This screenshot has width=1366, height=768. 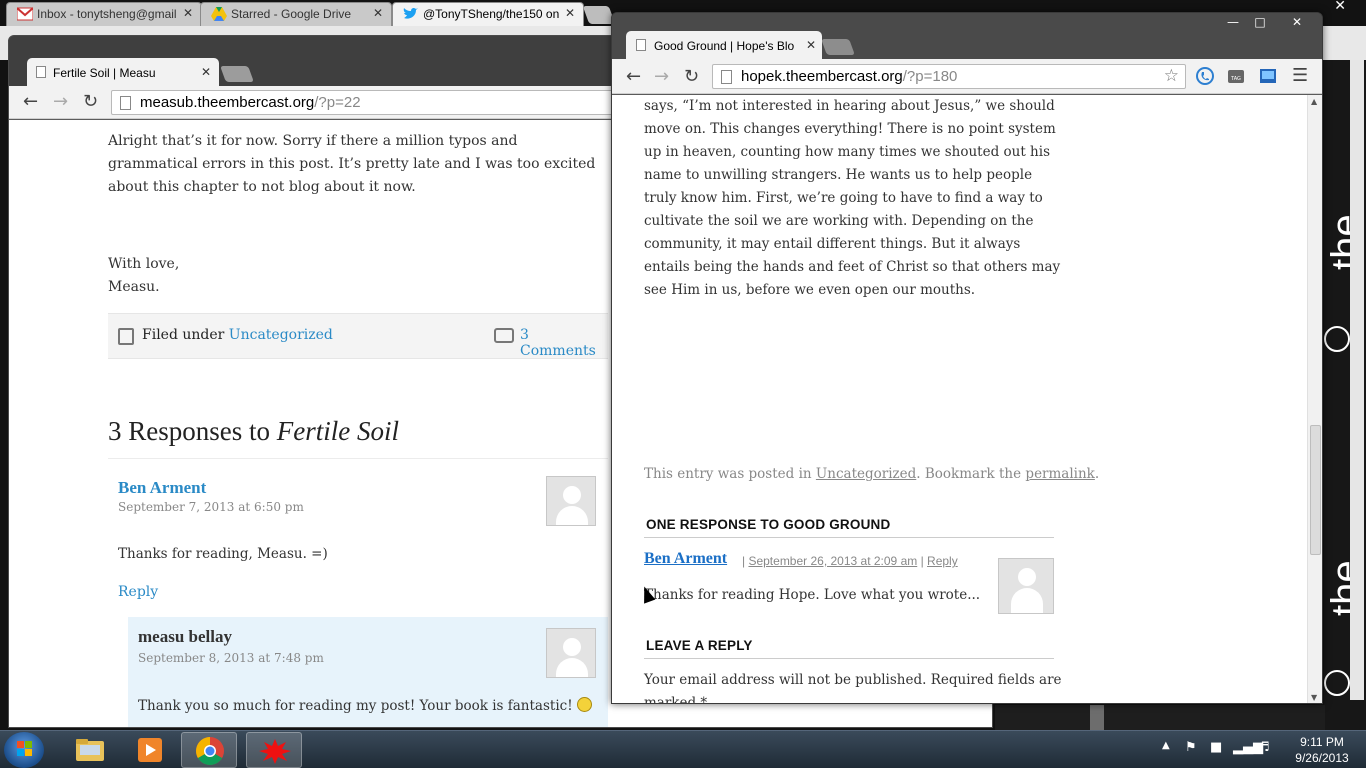 I want to click on leave-reply-heading: LEAVE A REPLY, so click(x=699, y=645).